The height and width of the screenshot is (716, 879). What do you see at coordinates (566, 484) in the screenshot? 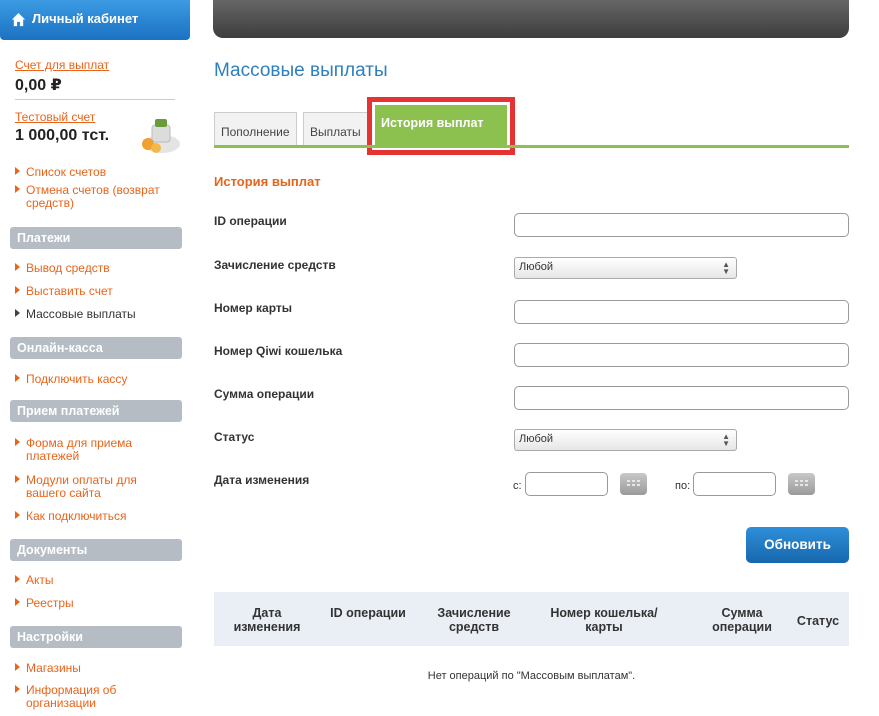
I see `date-from-input` at bounding box center [566, 484].